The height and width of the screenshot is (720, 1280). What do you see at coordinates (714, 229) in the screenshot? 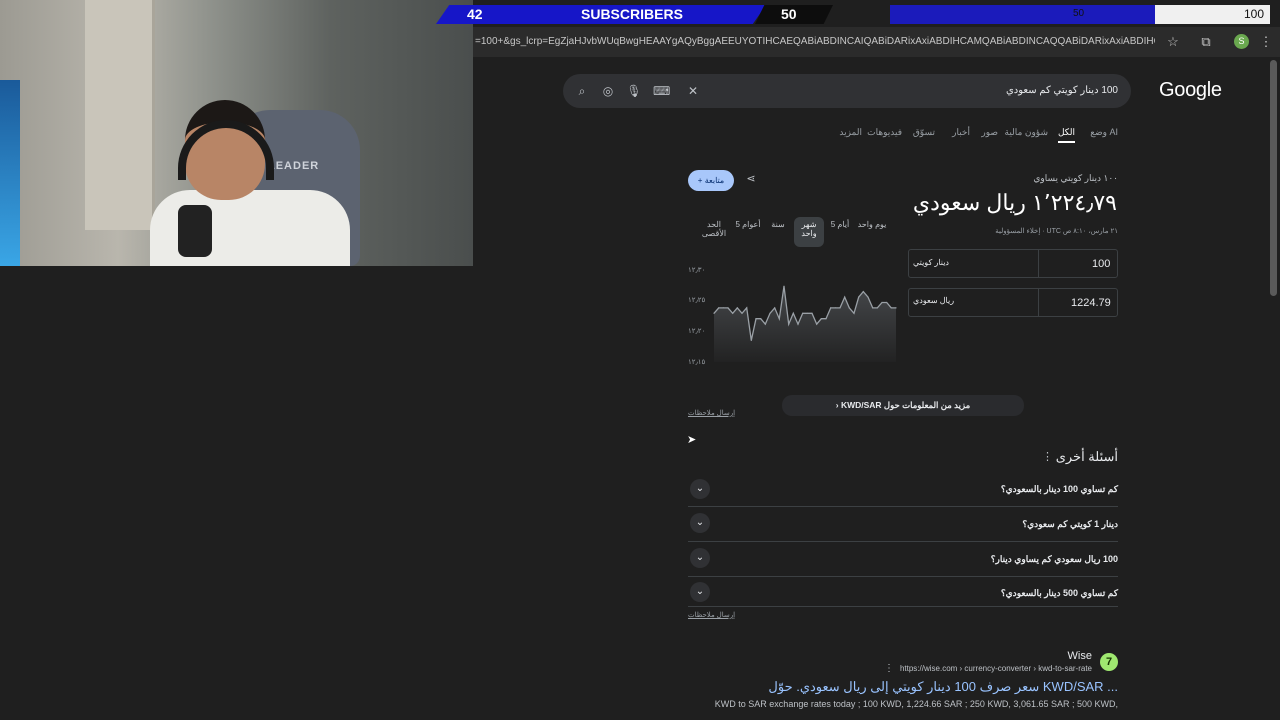
I see `range-max: الحد الأقصى` at bounding box center [714, 229].